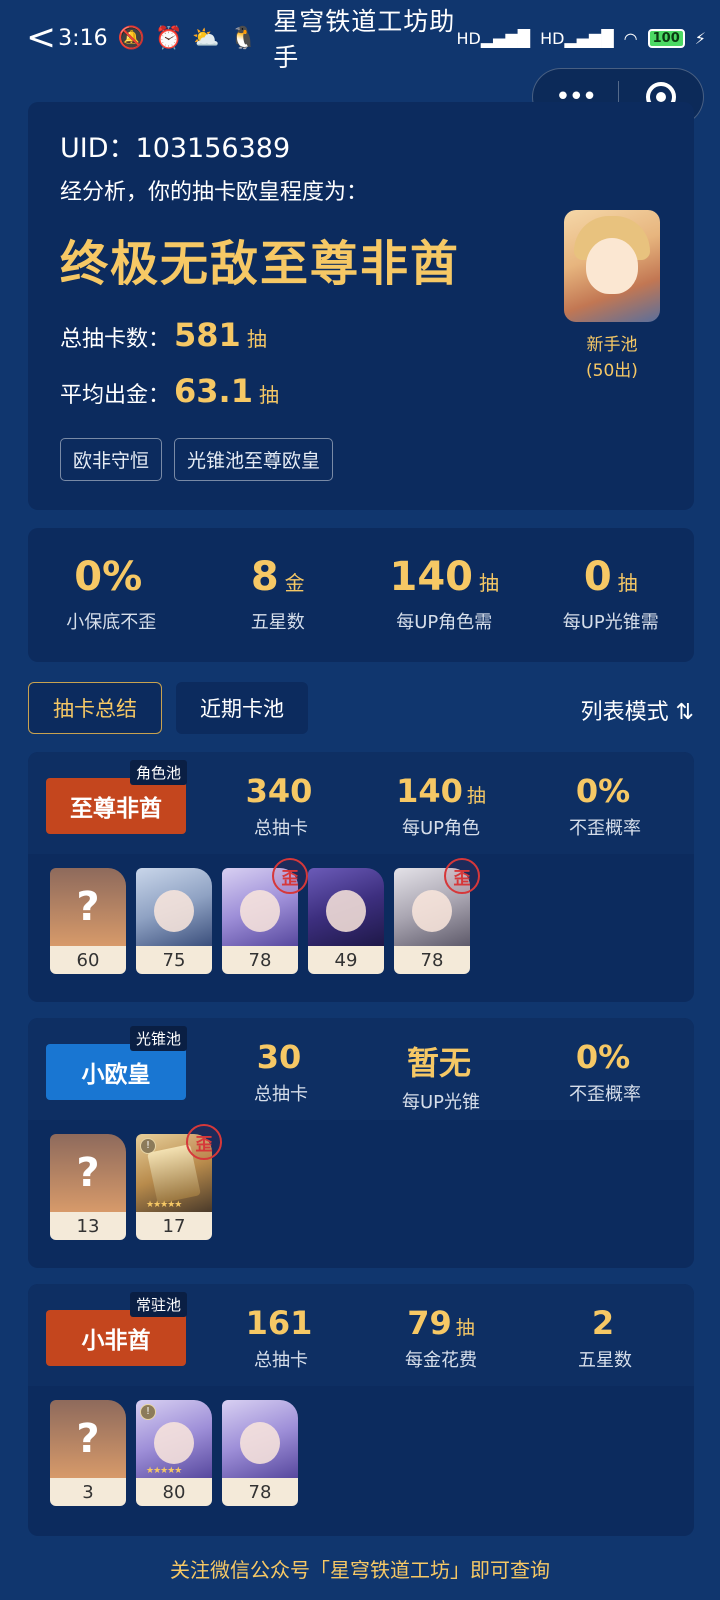 Image resolution: width=720 pixels, height=1600 pixels. What do you see at coordinates (174, 1226) in the screenshot?
I see `pull-count: 17` at bounding box center [174, 1226].